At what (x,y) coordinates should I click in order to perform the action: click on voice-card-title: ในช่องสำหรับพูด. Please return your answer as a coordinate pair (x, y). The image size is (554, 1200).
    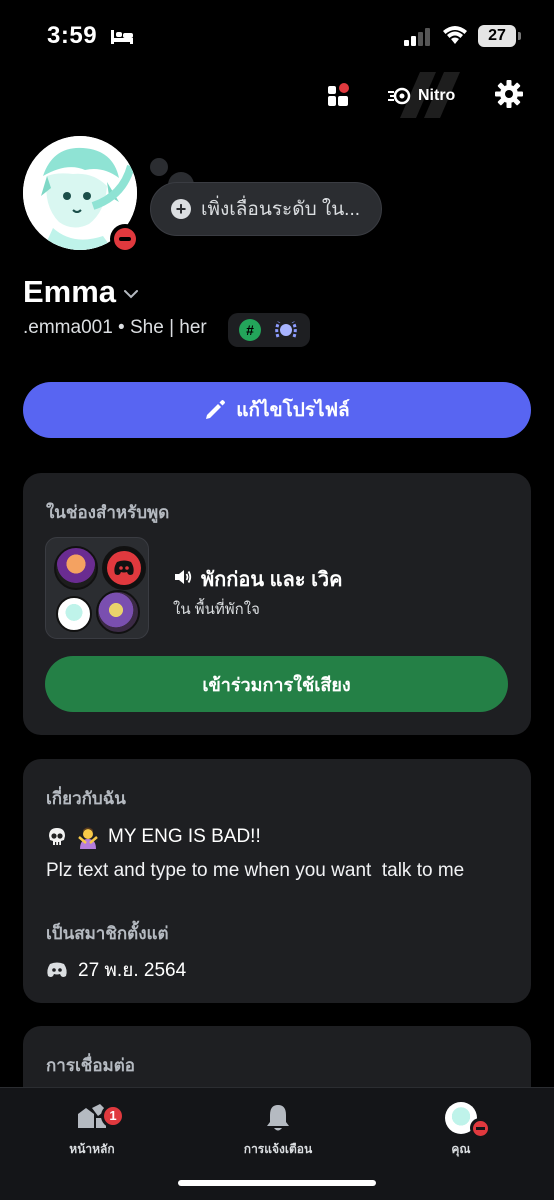
    Looking at the image, I should click on (108, 512).